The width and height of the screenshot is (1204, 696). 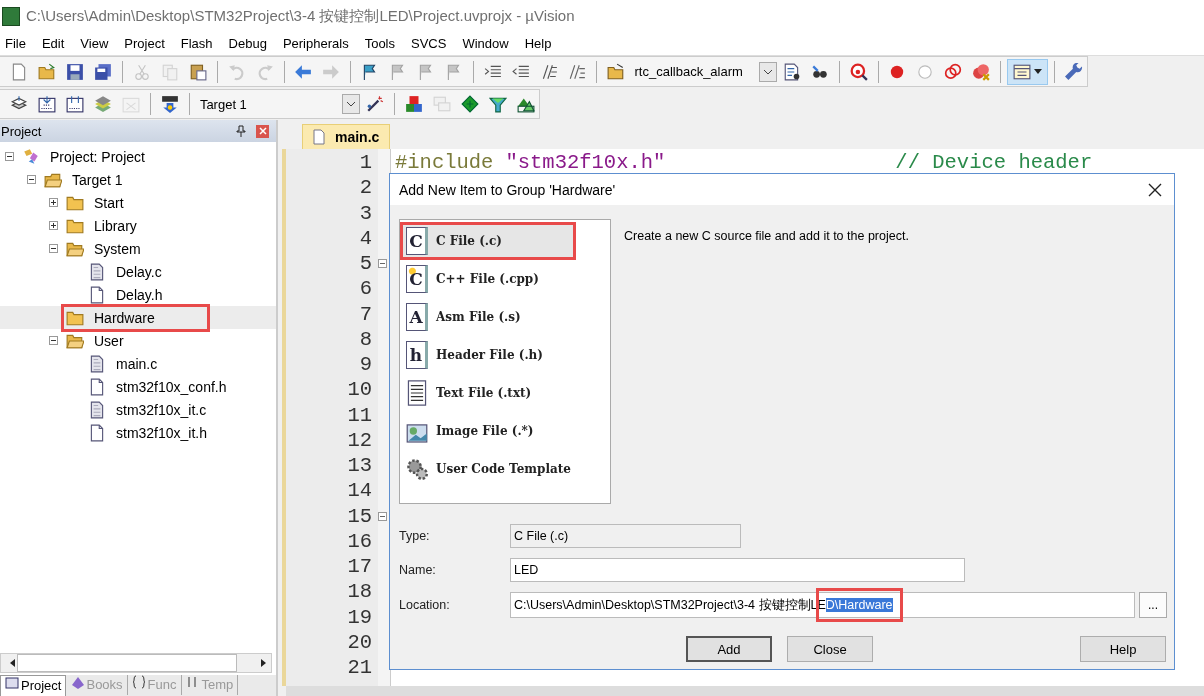 What do you see at coordinates (365, 339) in the screenshot?
I see `line-number: 8` at bounding box center [365, 339].